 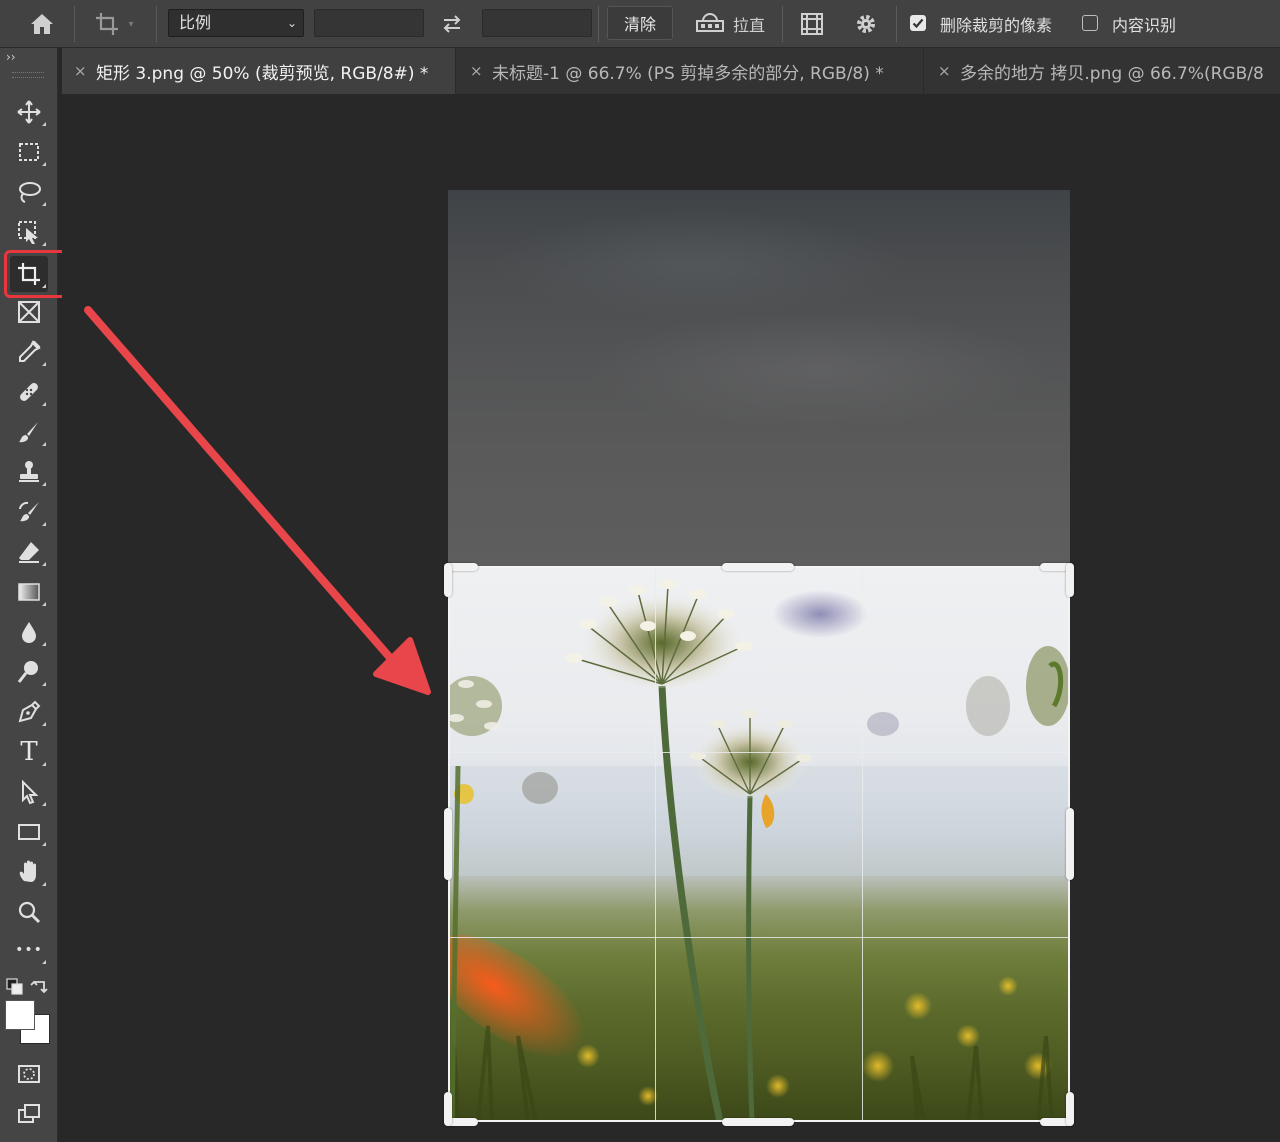 I want to click on delete-cropped-pixels-label: 删除裁剪的像素, so click(x=996, y=25).